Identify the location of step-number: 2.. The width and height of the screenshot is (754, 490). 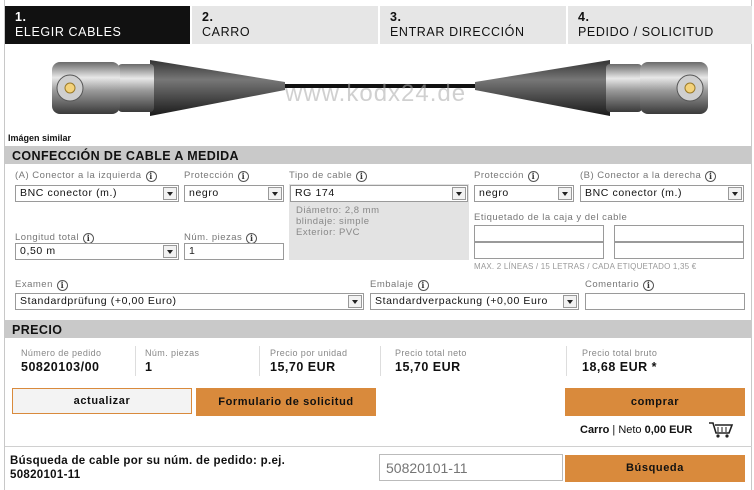
(208, 17).